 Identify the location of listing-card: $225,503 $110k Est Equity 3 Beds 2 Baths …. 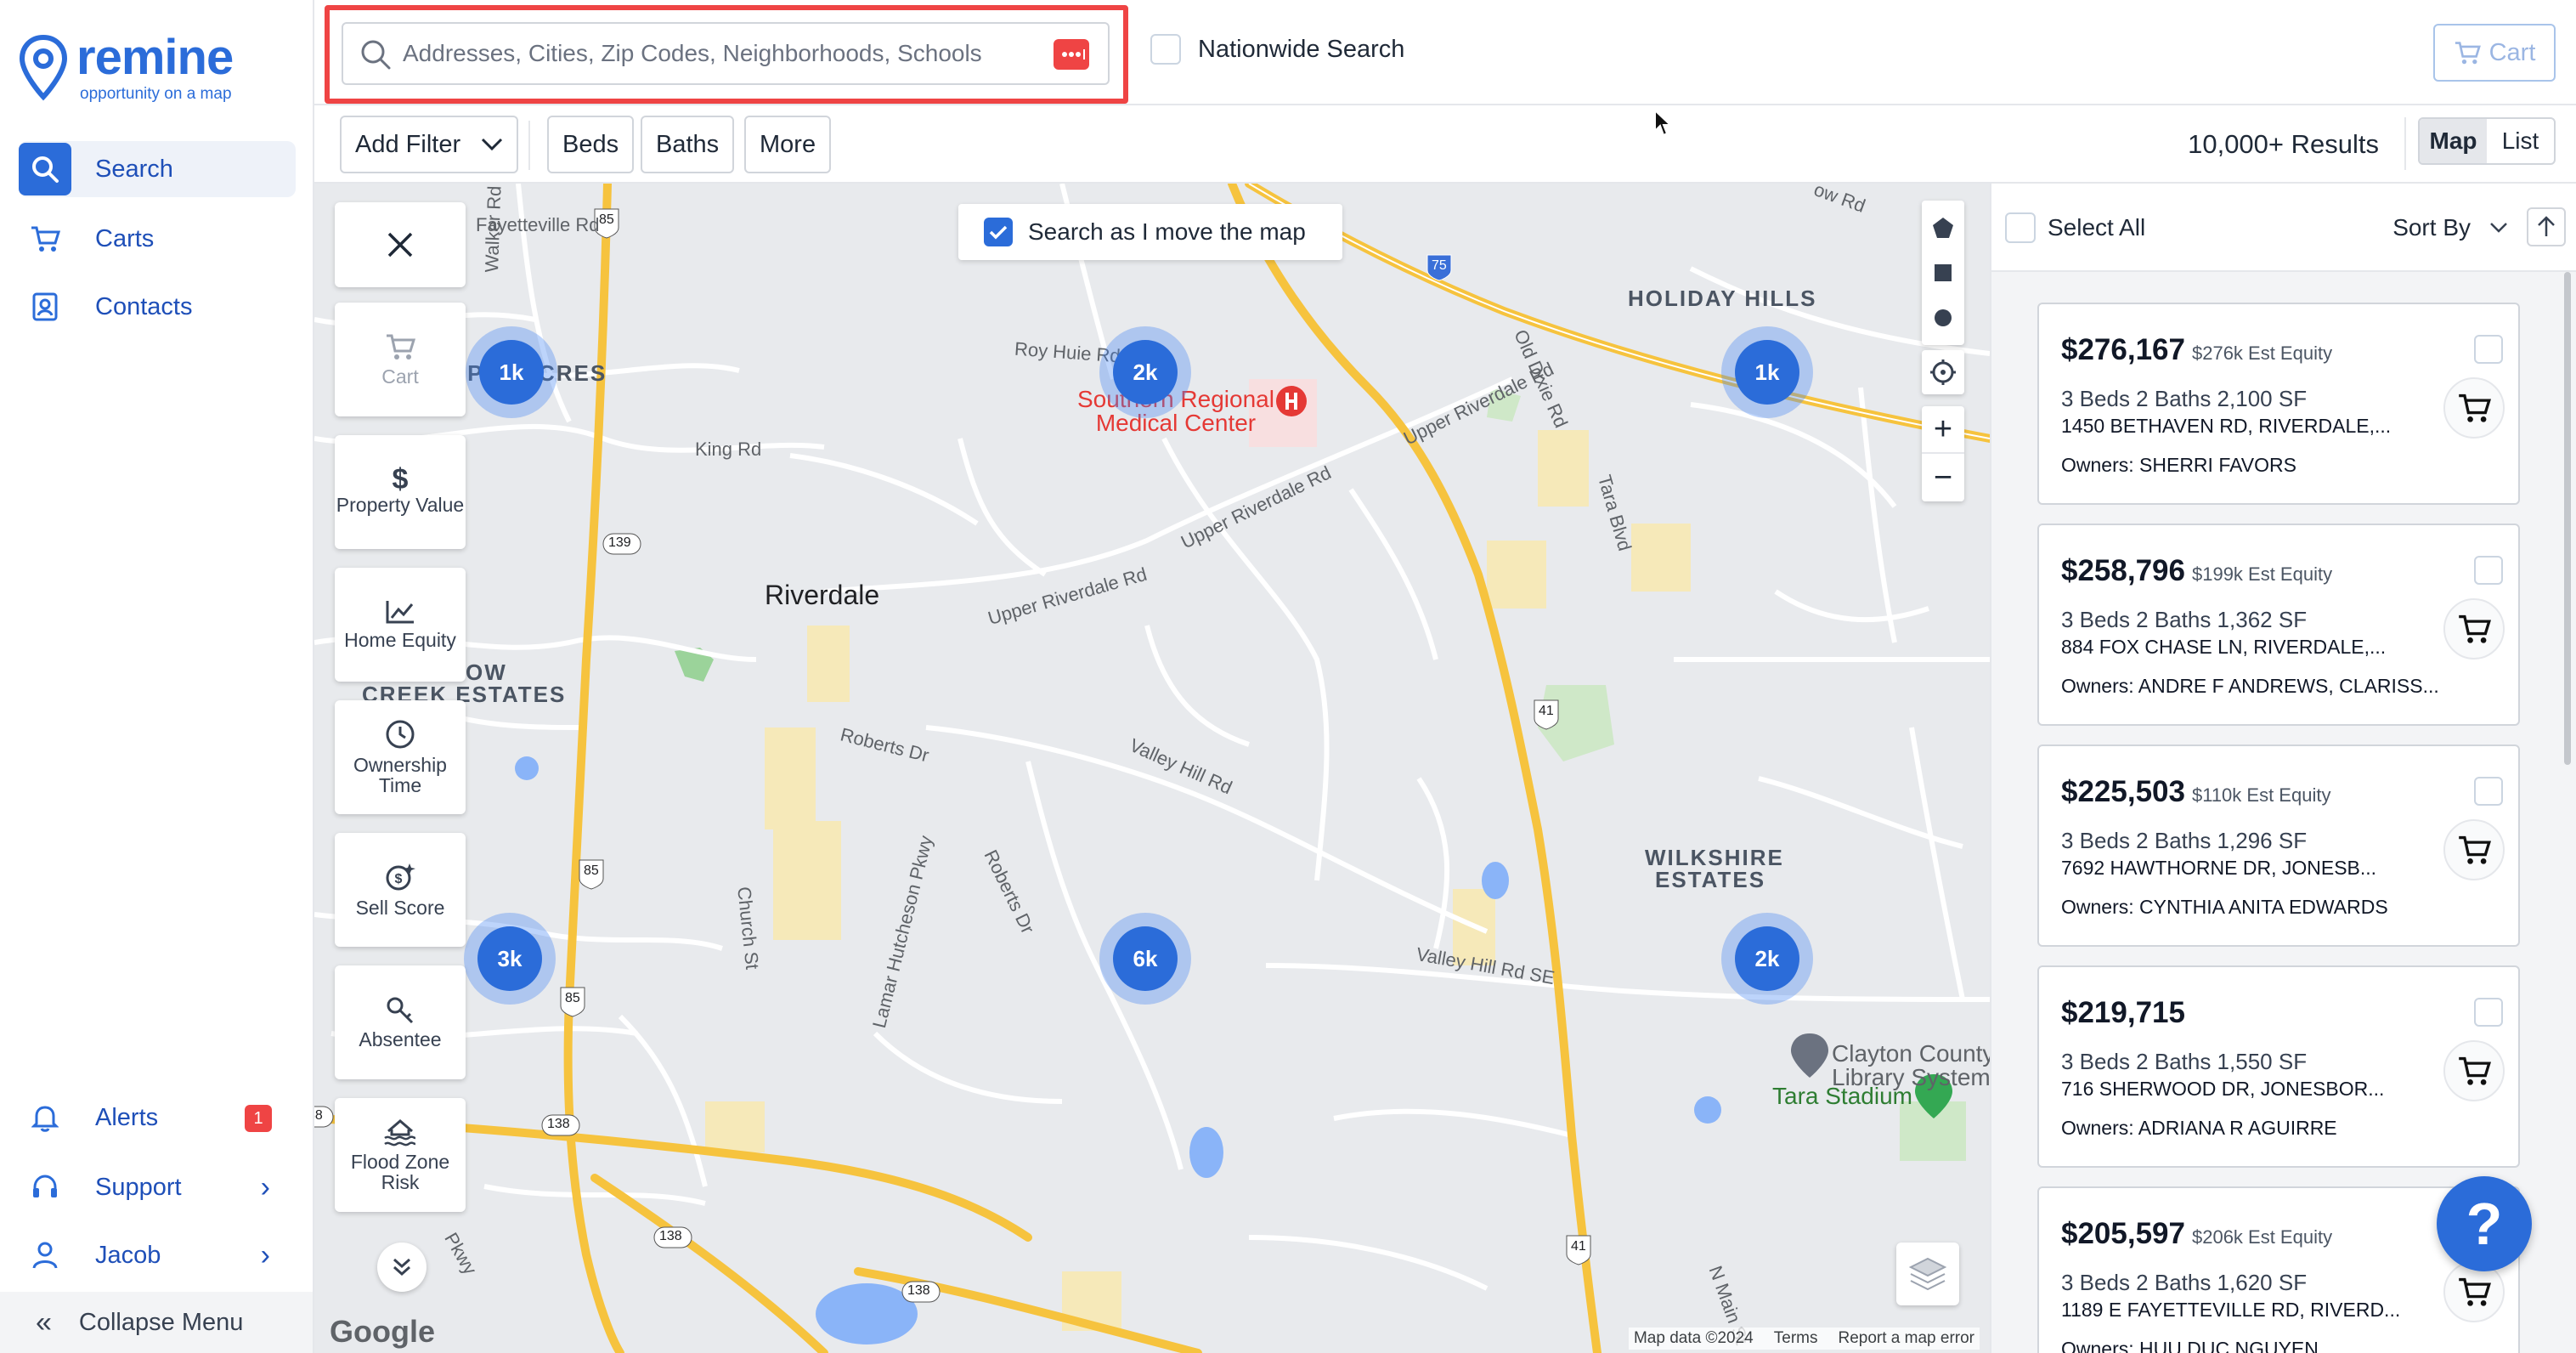
(2279, 846).